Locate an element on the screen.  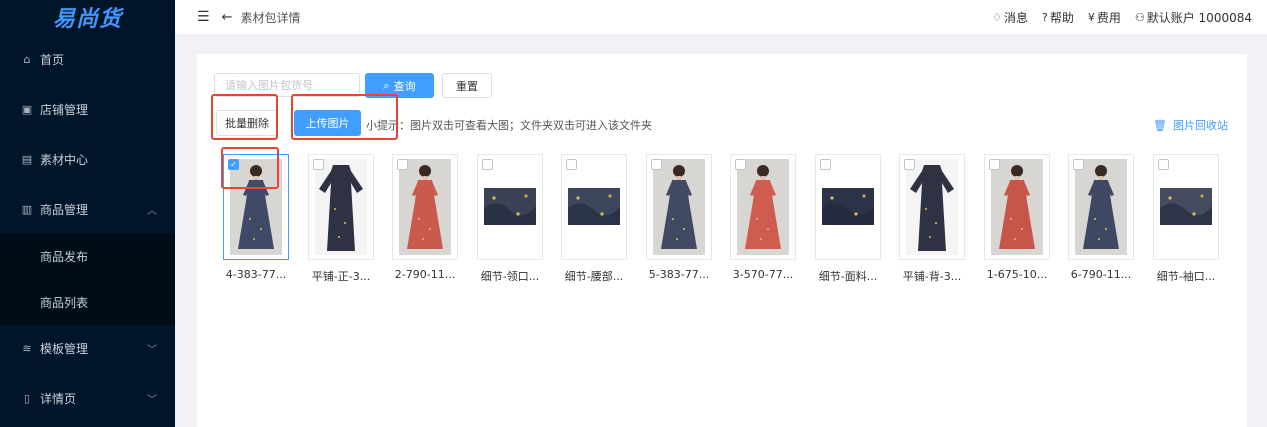
image-card: ✓ is located at coordinates (256, 207).